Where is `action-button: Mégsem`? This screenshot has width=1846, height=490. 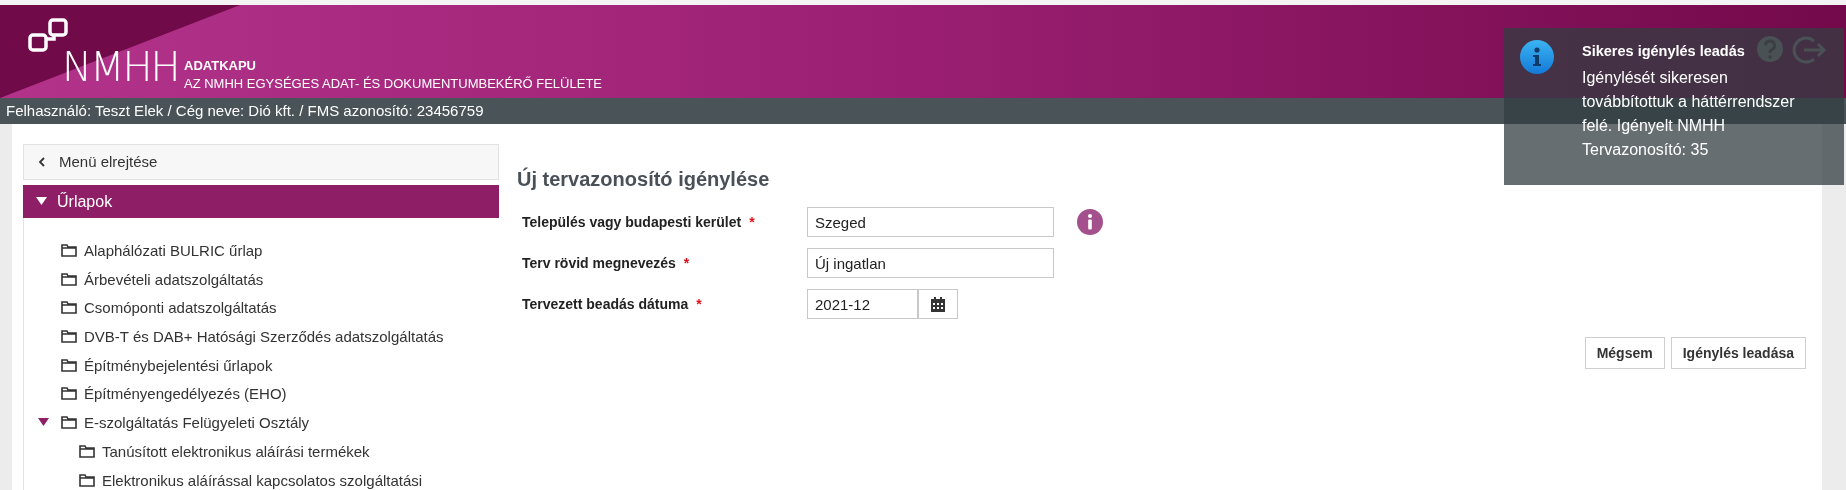 action-button: Mégsem is located at coordinates (1624, 353).